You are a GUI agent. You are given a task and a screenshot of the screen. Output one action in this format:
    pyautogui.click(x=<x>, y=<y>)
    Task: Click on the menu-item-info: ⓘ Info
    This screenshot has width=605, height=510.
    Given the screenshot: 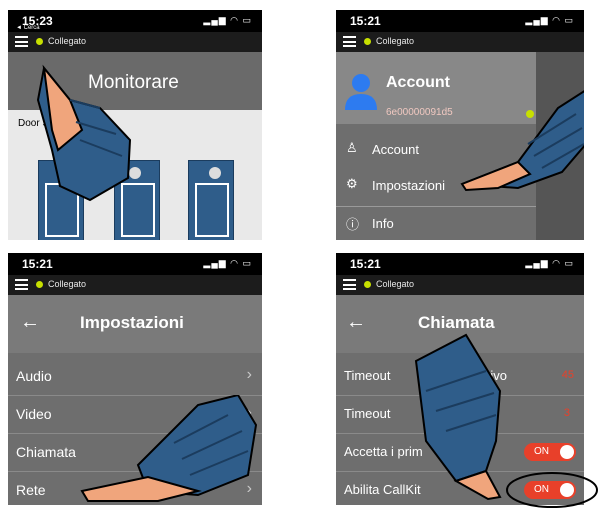 What is the action you would take?
    pyautogui.click(x=436, y=225)
    